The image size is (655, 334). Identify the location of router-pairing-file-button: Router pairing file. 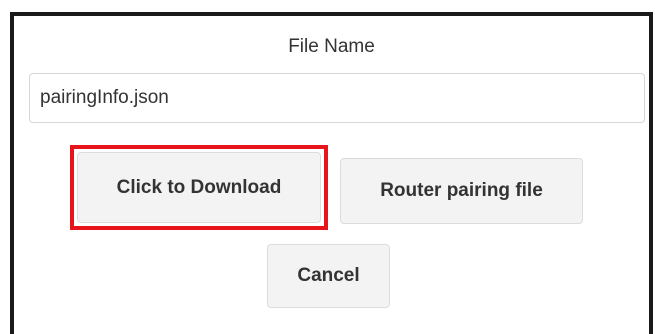
(461, 191).